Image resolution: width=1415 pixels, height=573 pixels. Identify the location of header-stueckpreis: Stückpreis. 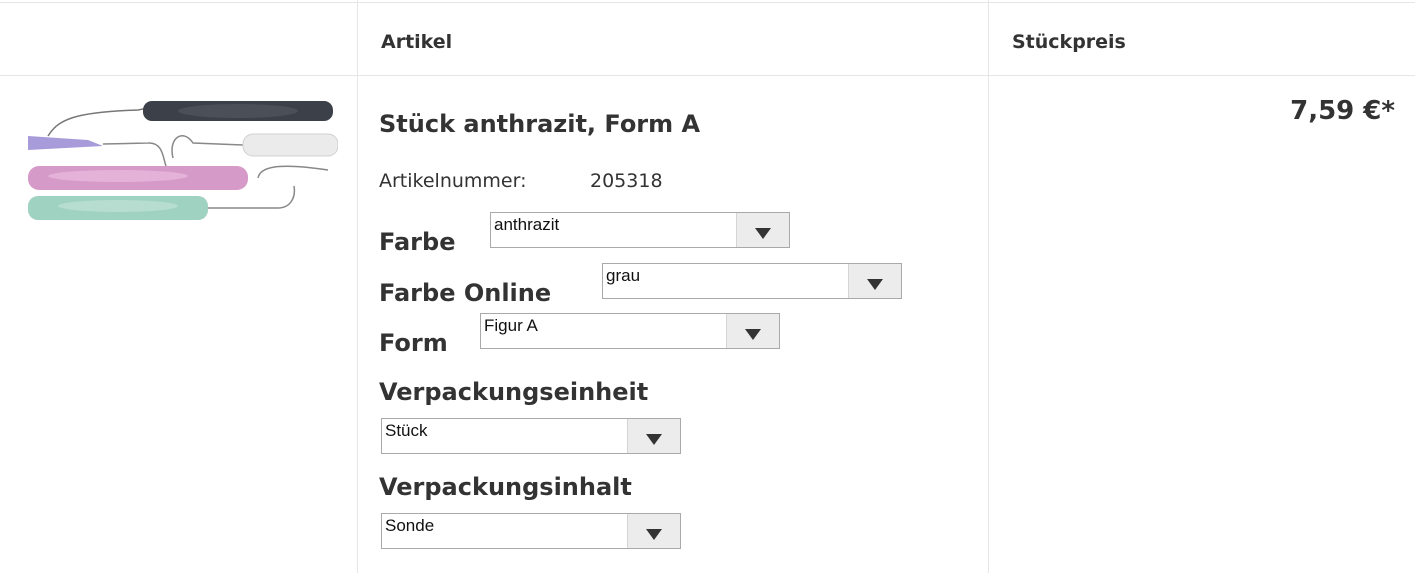
(1069, 42).